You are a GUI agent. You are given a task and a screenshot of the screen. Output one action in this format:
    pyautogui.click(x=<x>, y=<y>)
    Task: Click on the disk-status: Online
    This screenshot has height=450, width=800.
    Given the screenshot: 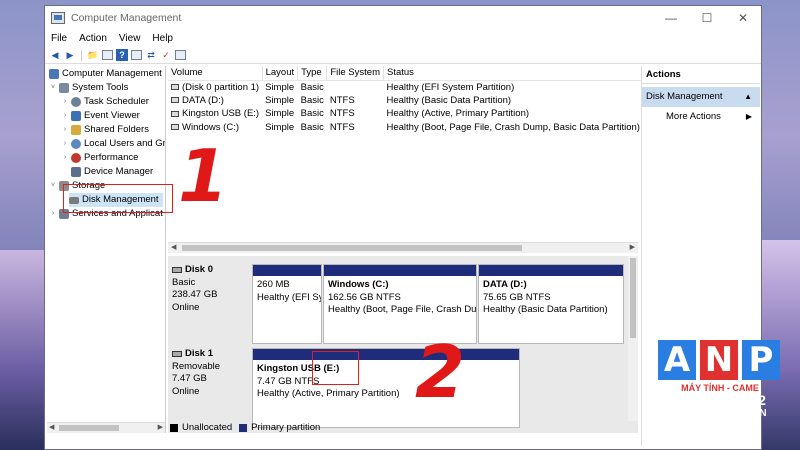 What is the action you would take?
    pyautogui.click(x=186, y=391)
    